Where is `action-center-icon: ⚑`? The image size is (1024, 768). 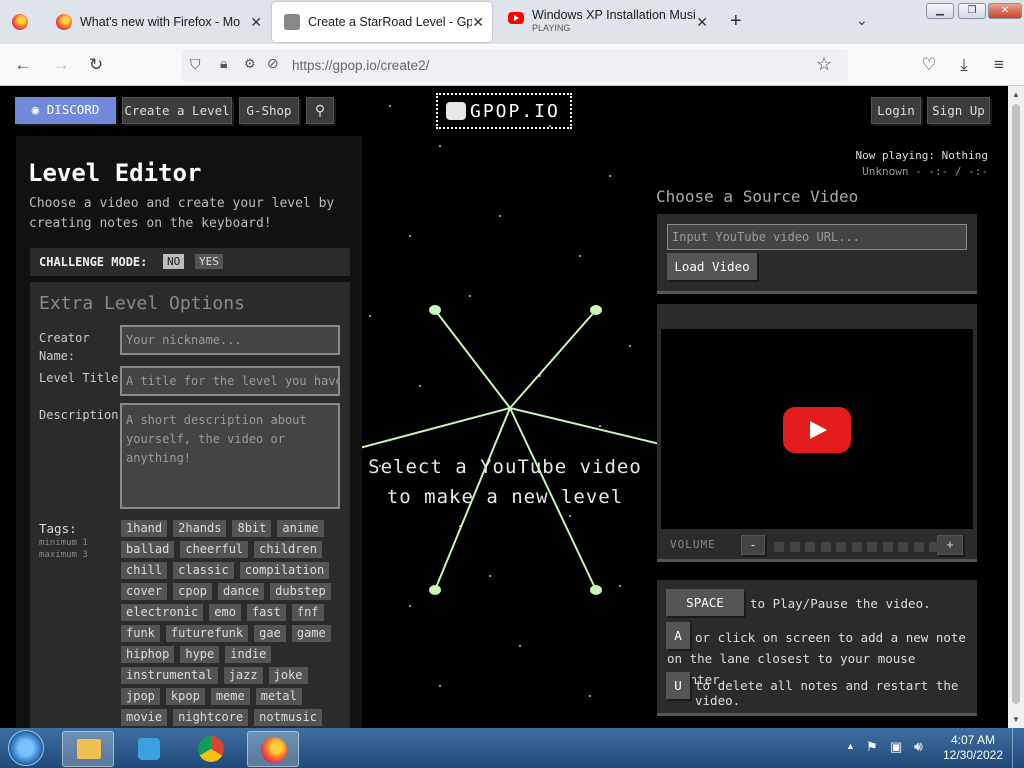 action-center-icon: ⚑ is located at coordinates (872, 747).